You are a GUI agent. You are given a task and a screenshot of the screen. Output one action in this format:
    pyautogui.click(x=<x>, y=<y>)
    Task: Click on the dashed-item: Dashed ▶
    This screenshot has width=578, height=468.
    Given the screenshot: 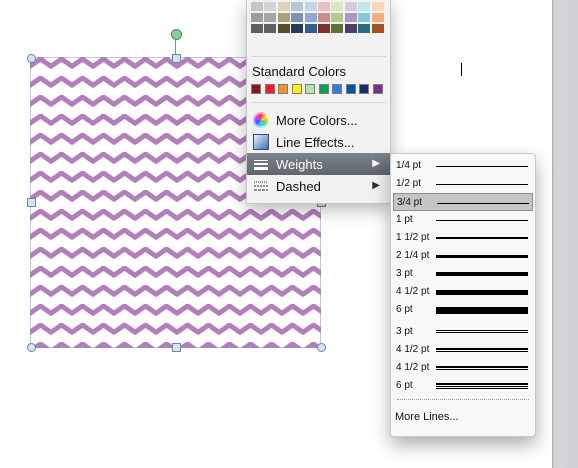 What is the action you would take?
    pyautogui.click(x=318, y=186)
    